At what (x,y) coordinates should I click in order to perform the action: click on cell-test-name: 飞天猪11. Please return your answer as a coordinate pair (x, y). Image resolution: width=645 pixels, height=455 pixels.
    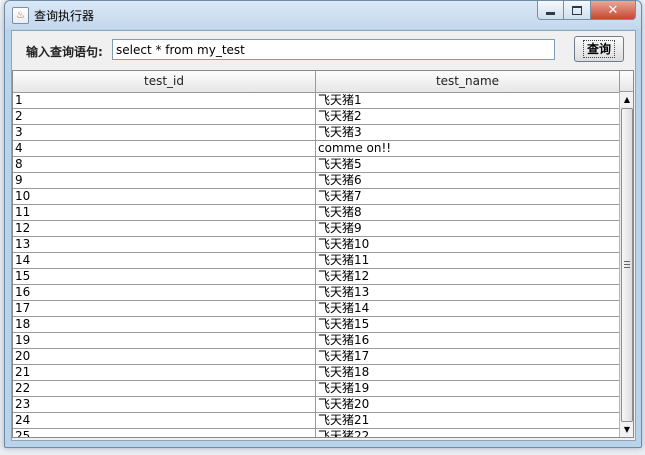
    Looking at the image, I should click on (467, 260).